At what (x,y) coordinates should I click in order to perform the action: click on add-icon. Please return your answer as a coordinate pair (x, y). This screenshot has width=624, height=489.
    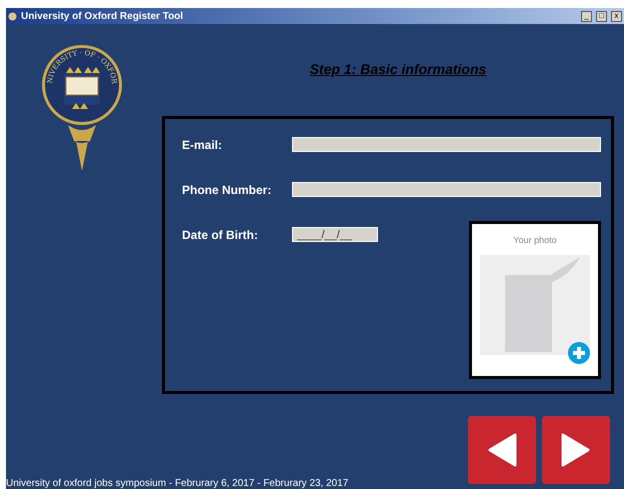
    Looking at the image, I should click on (579, 353).